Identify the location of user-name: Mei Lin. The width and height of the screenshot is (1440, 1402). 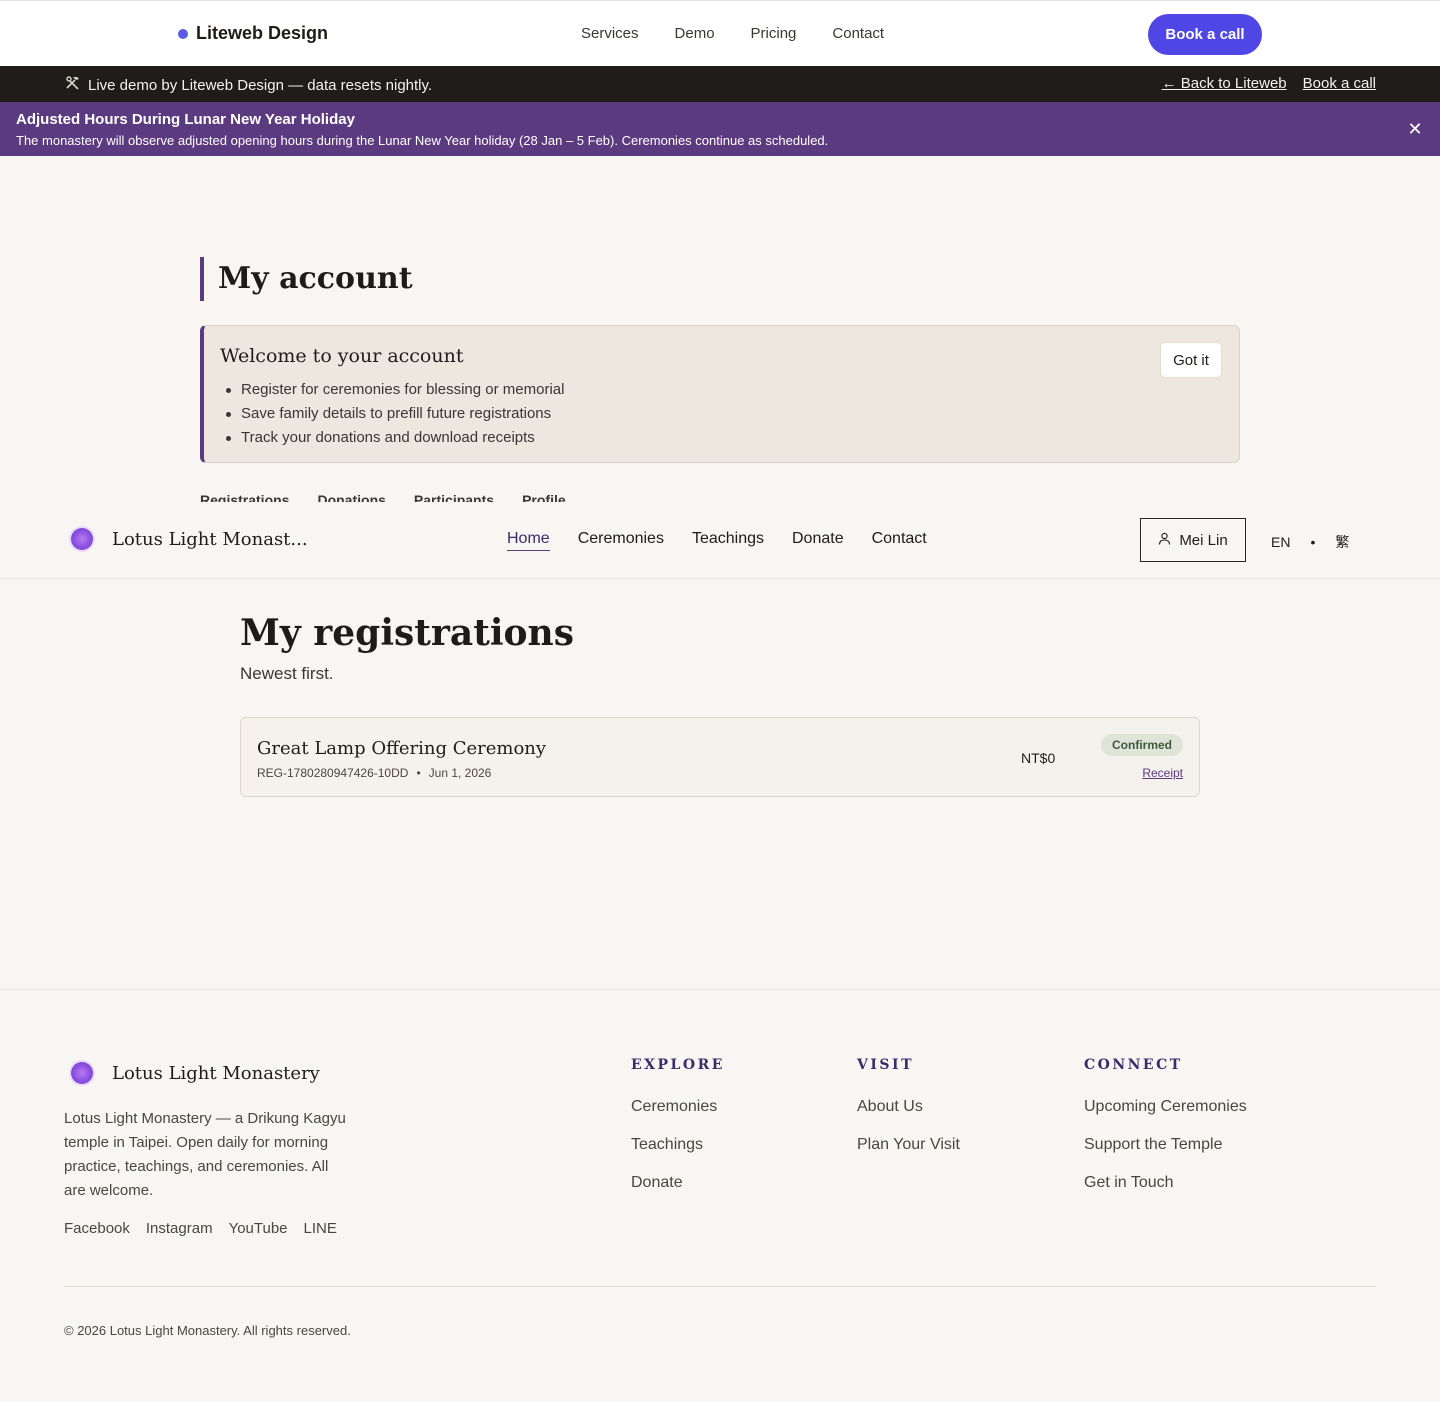
(1203, 540).